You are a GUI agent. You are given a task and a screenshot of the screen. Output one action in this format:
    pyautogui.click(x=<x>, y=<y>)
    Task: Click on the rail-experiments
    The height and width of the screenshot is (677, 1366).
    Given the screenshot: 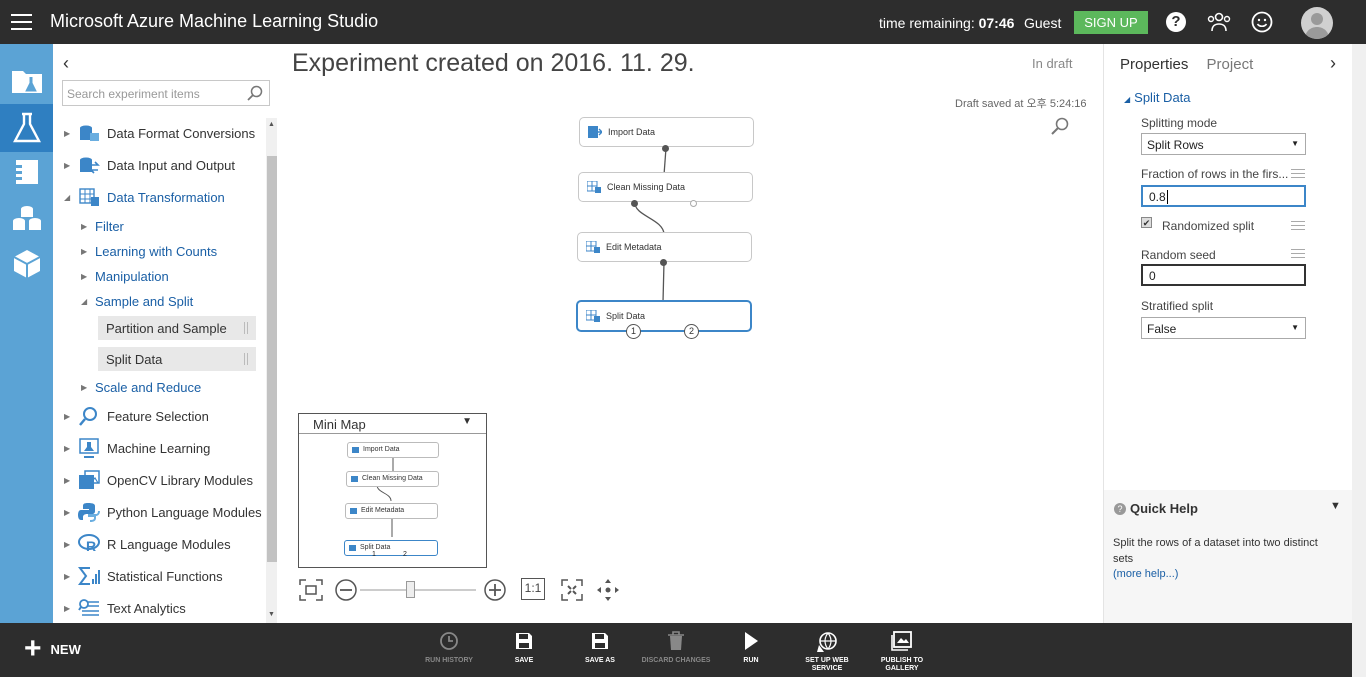 What is the action you would take?
    pyautogui.click(x=26, y=128)
    